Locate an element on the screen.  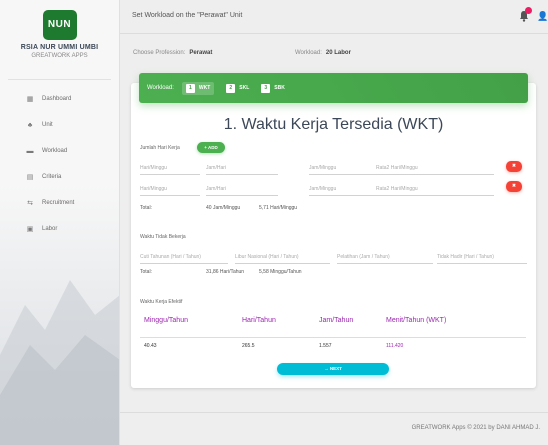
tab-wkt: 1 WKT is located at coordinates (198, 88).